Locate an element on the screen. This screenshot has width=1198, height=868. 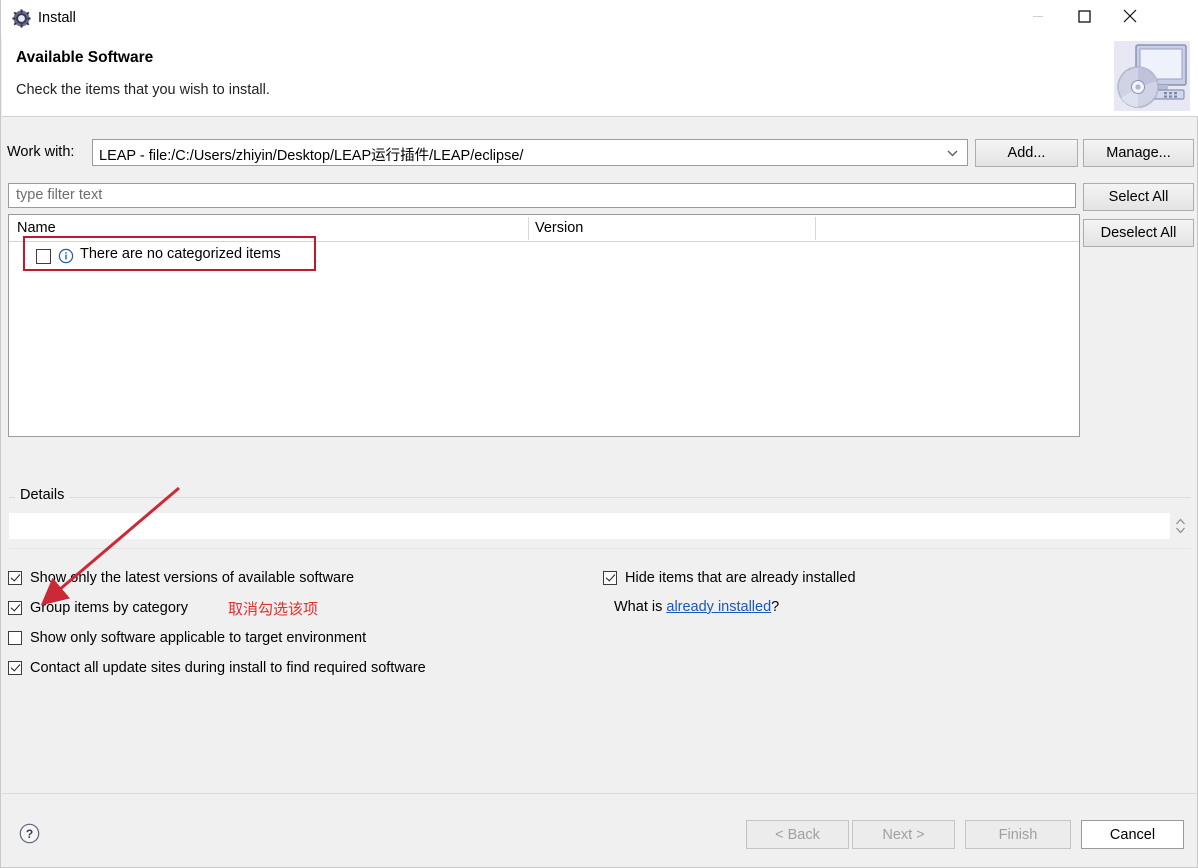
chevron-down-icon is located at coordinates (952, 152).